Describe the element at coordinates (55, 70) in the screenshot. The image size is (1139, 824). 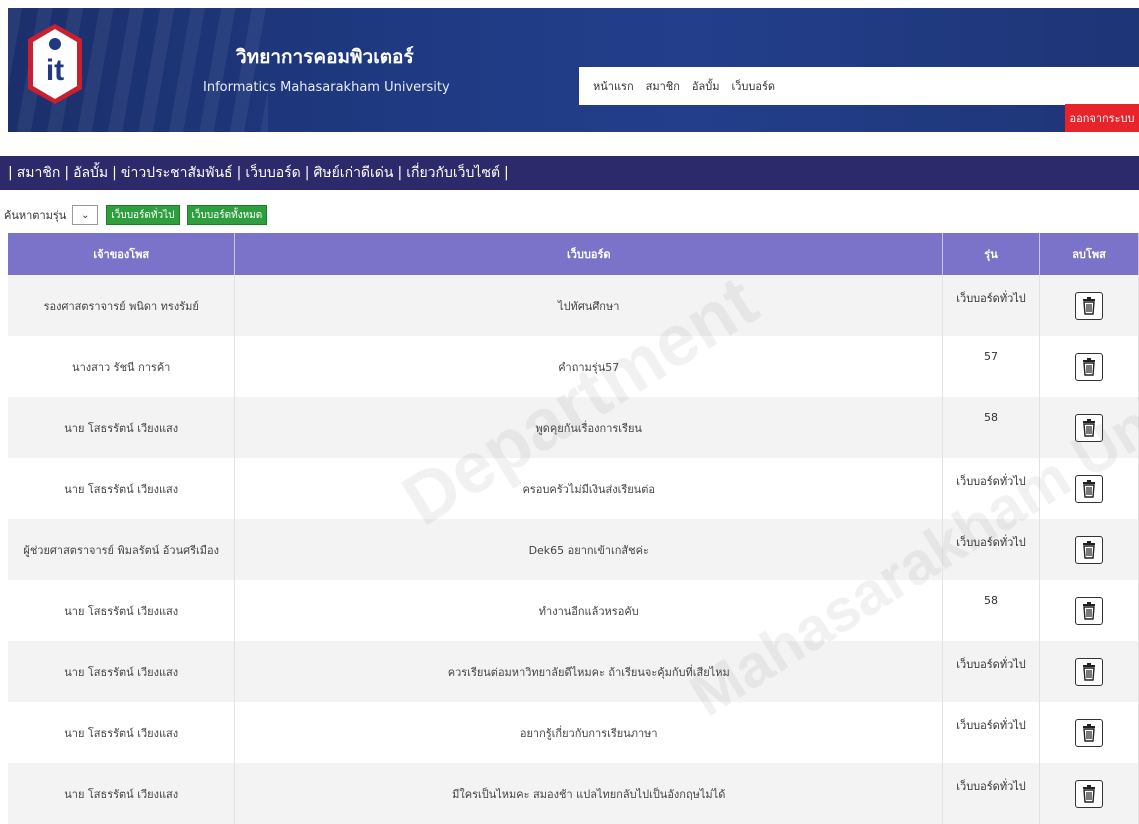
I see `svg-text: it` at that location.